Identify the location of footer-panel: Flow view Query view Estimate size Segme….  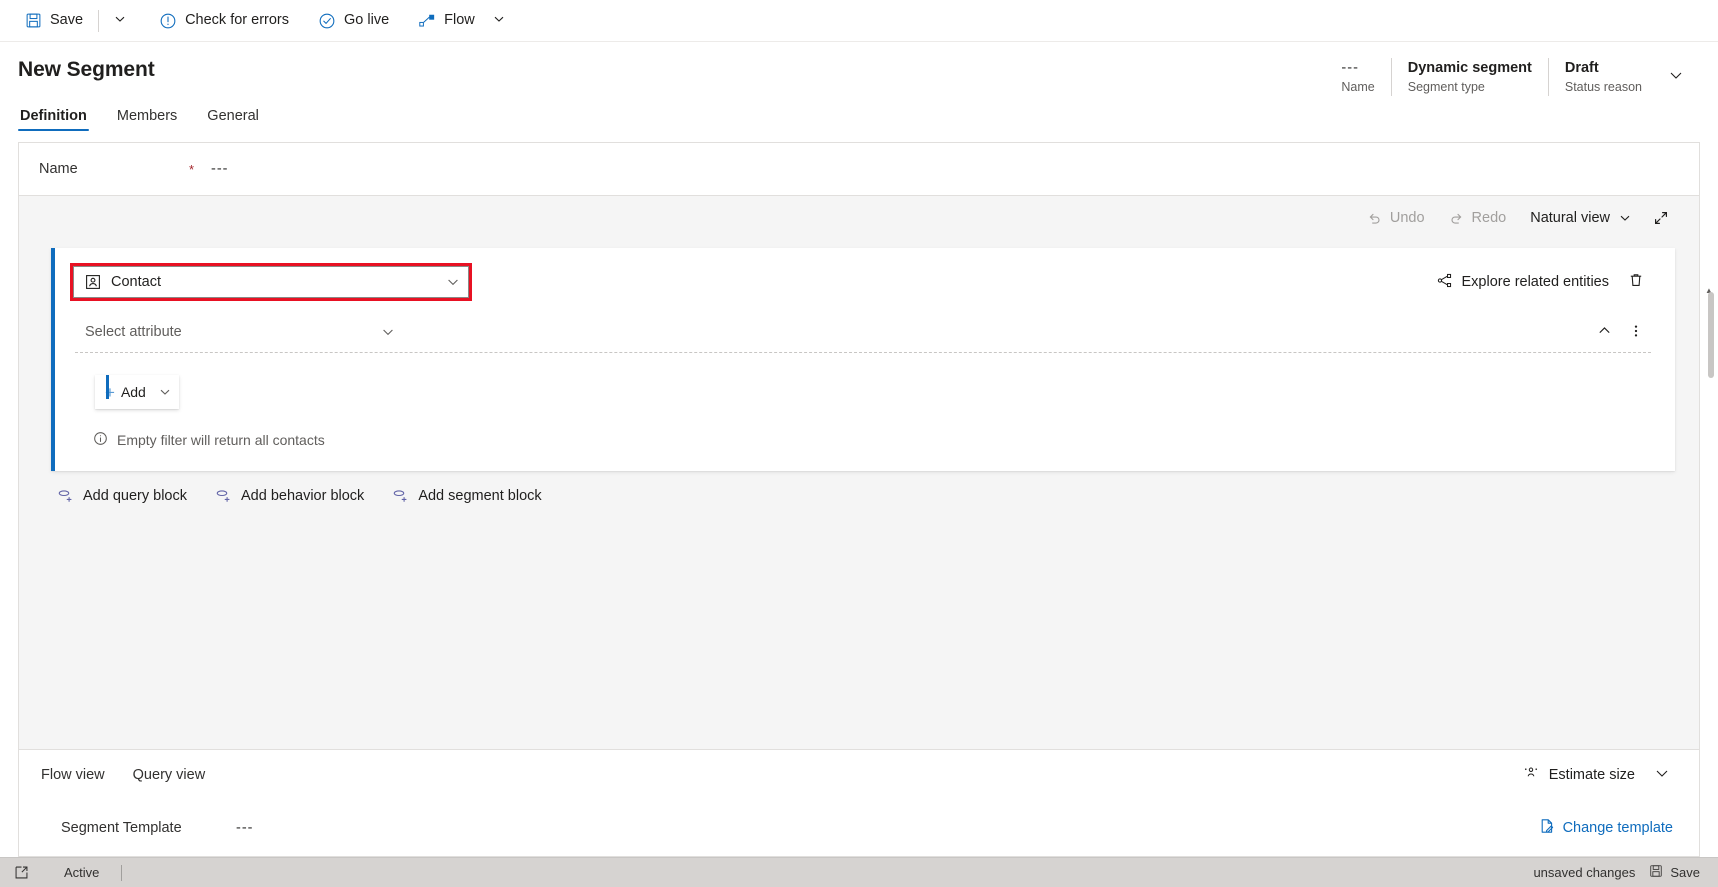
(859, 802).